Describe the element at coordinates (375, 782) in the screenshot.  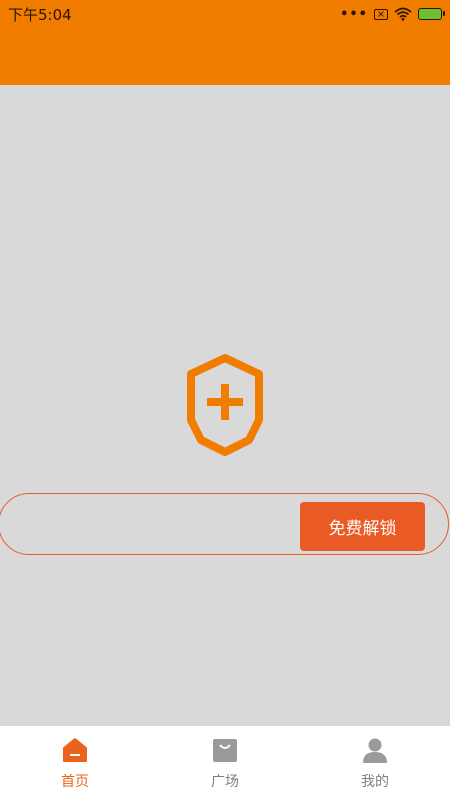
I see `tab-mine-label: 我的` at that location.